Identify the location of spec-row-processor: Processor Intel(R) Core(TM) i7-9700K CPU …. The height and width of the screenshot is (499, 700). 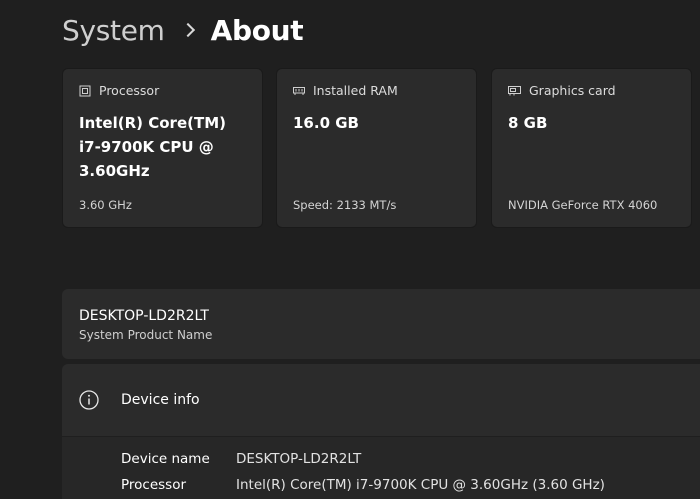
(363, 485).